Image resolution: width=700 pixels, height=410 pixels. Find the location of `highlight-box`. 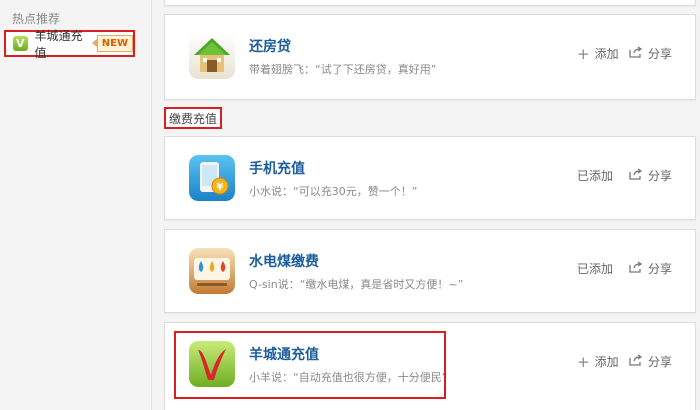

highlight-box is located at coordinates (310, 365).